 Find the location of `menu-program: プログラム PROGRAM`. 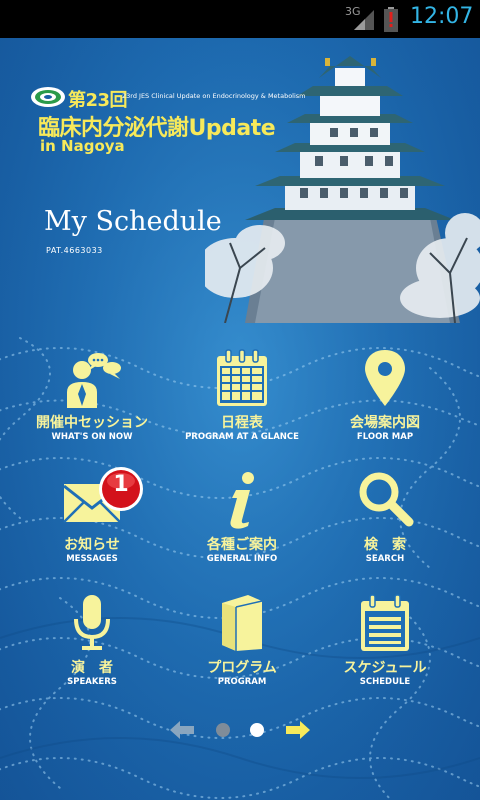

menu-program: プログラム PROGRAM is located at coordinates (242, 648).